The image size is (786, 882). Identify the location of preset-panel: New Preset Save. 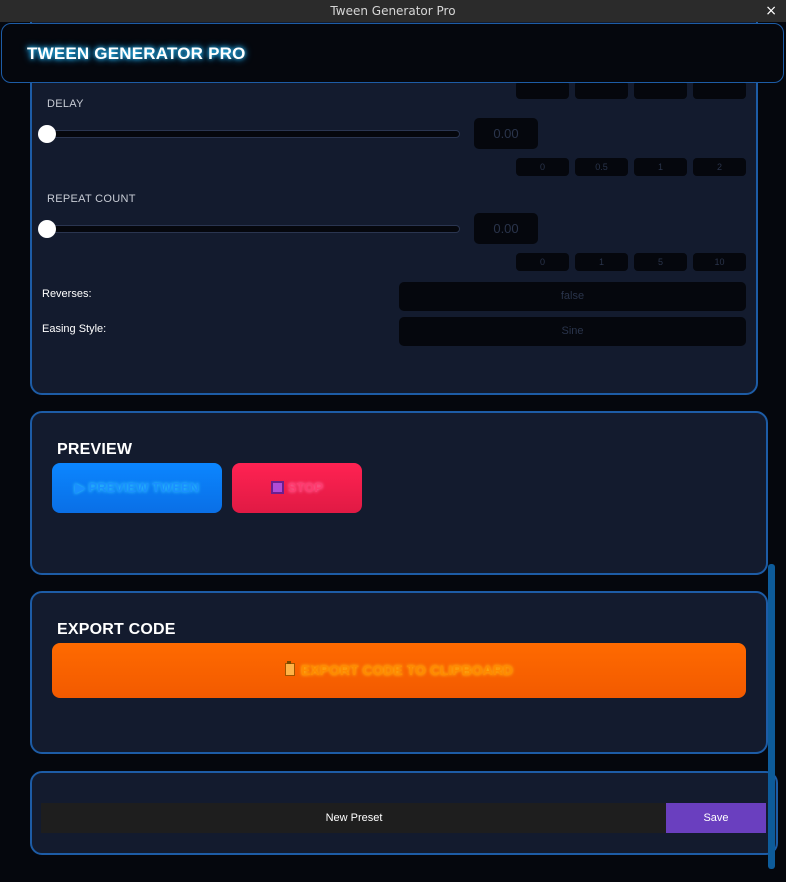
(404, 813).